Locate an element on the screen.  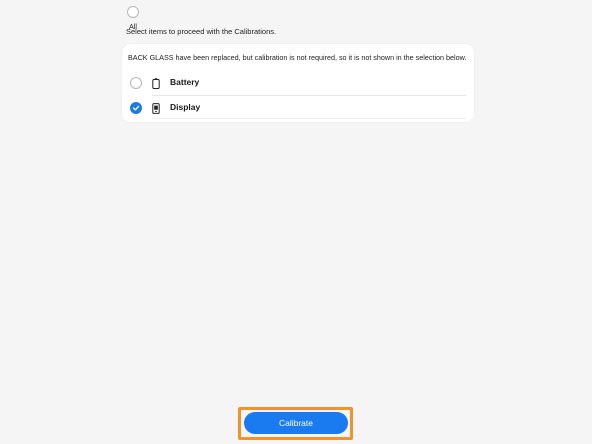
display-radio-checked is located at coordinates (136, 108).